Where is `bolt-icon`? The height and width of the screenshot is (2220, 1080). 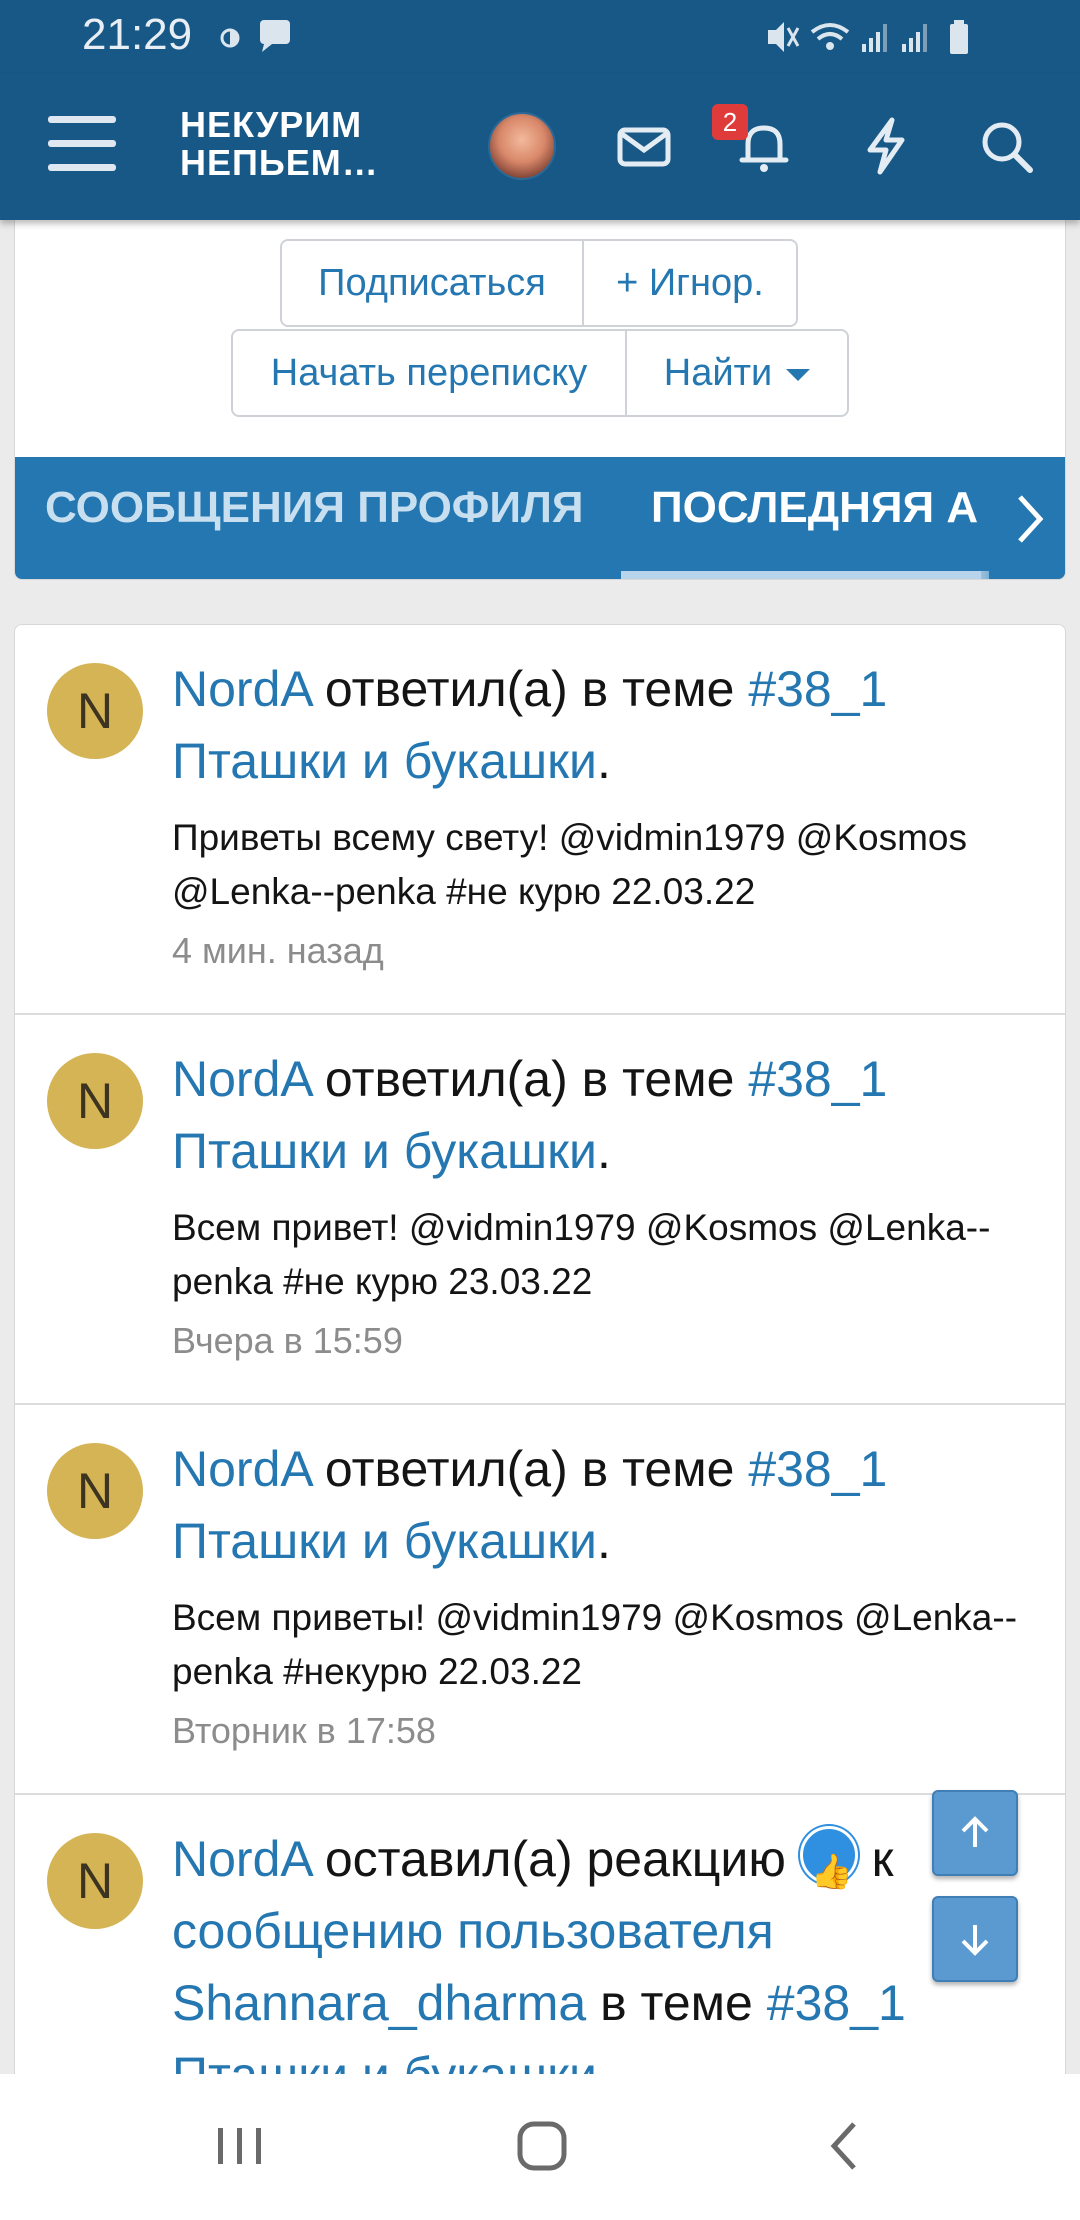
bolt-icon is located at coordinates (886, 146).